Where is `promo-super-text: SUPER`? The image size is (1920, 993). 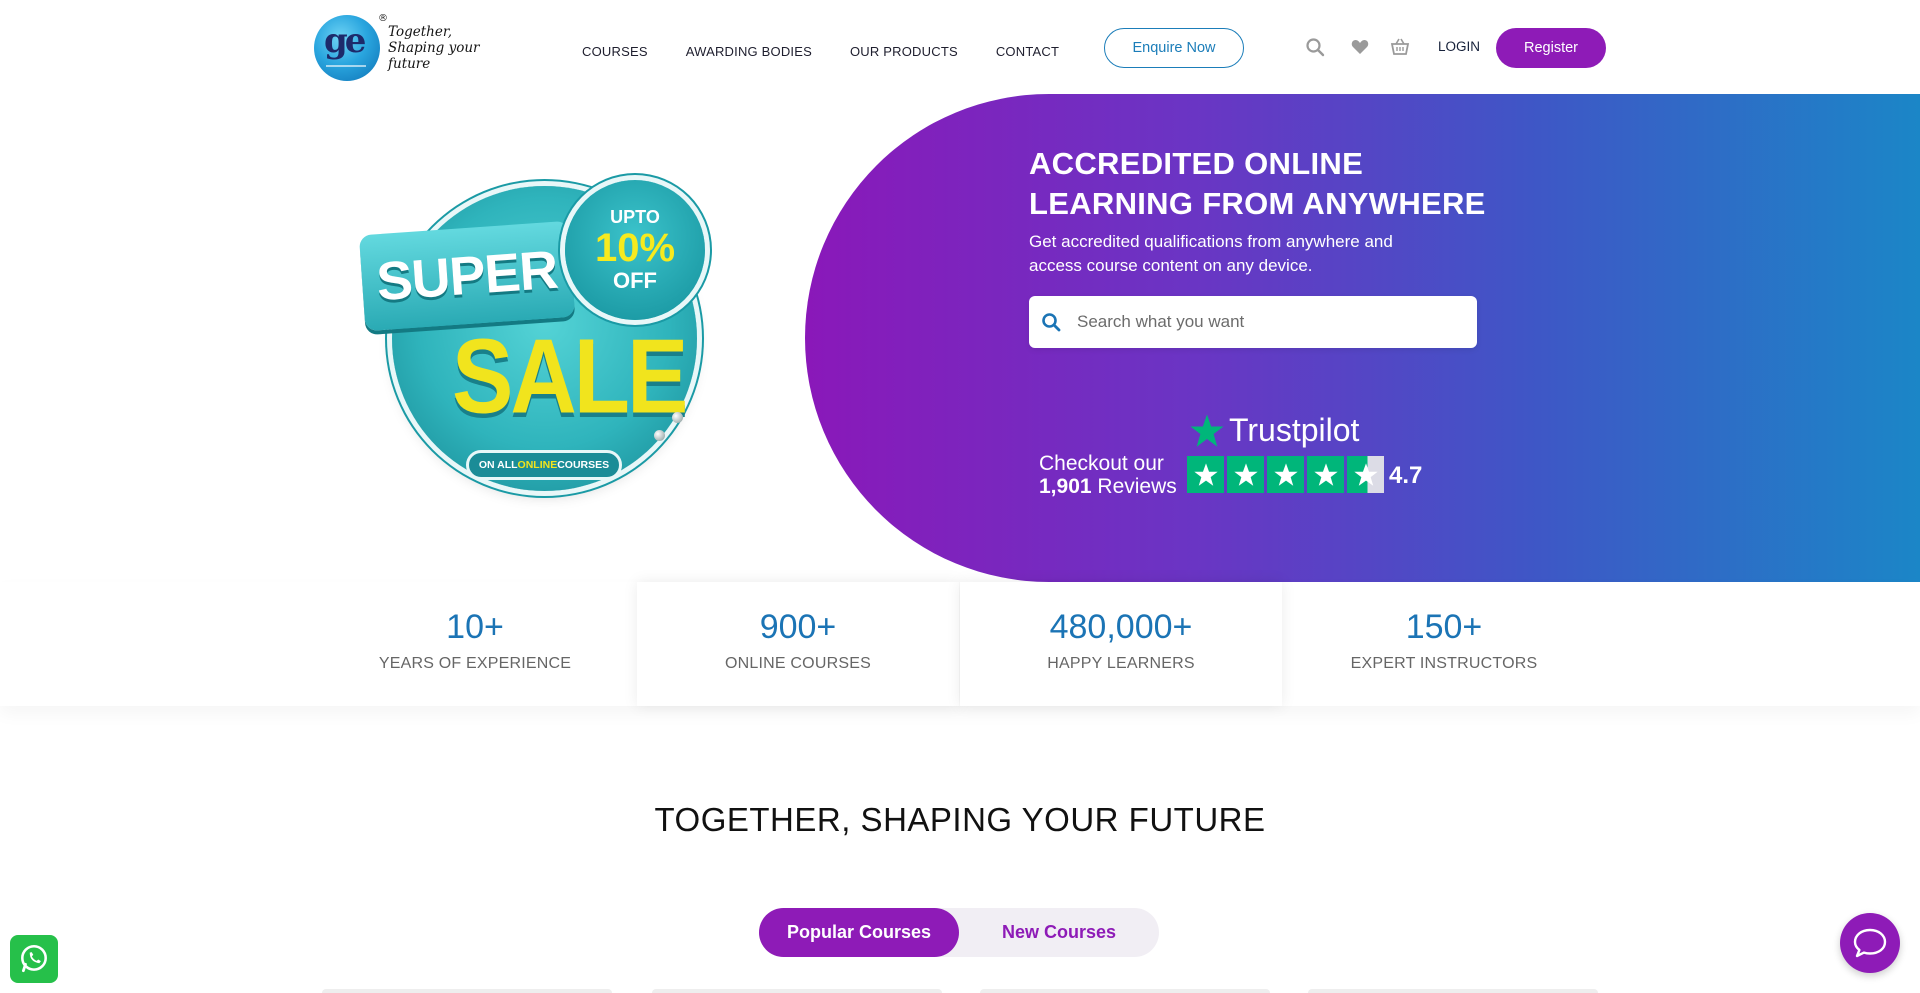
promo-super-text: SUPER is located at coordinates (467, 276).